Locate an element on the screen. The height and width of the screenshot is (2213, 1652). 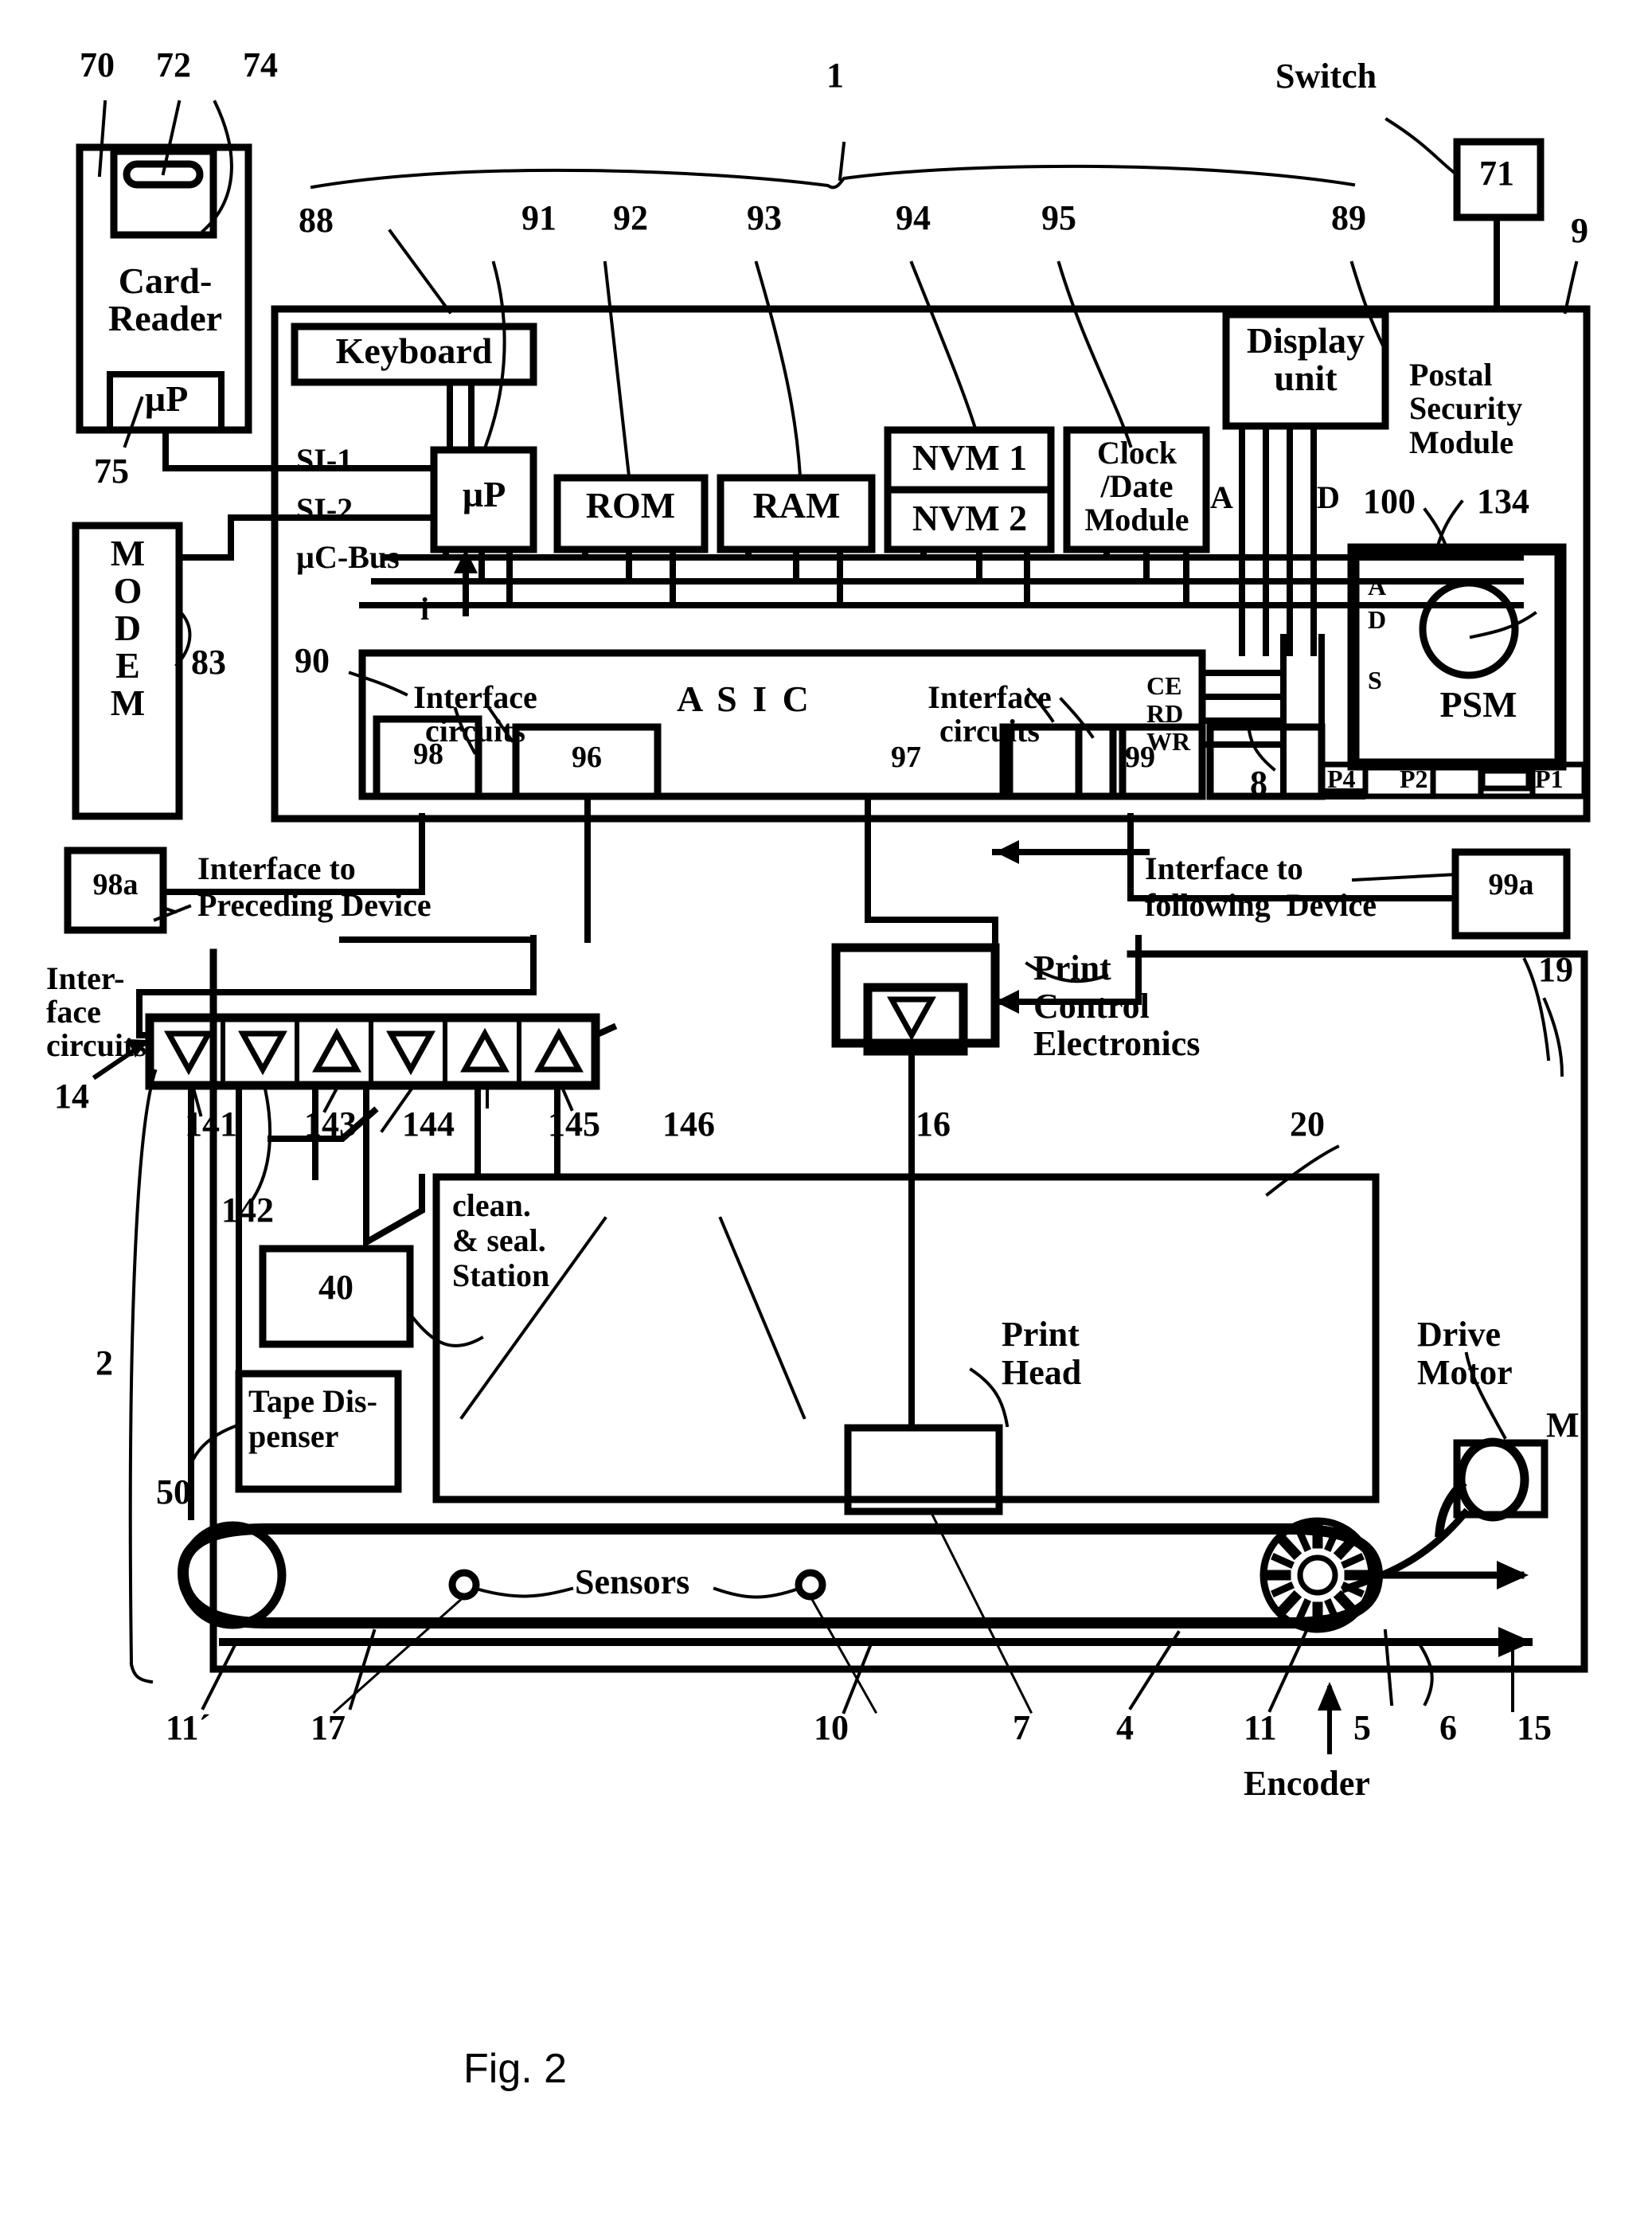
switch-label: Switch is located at coordinates (1326, 76).